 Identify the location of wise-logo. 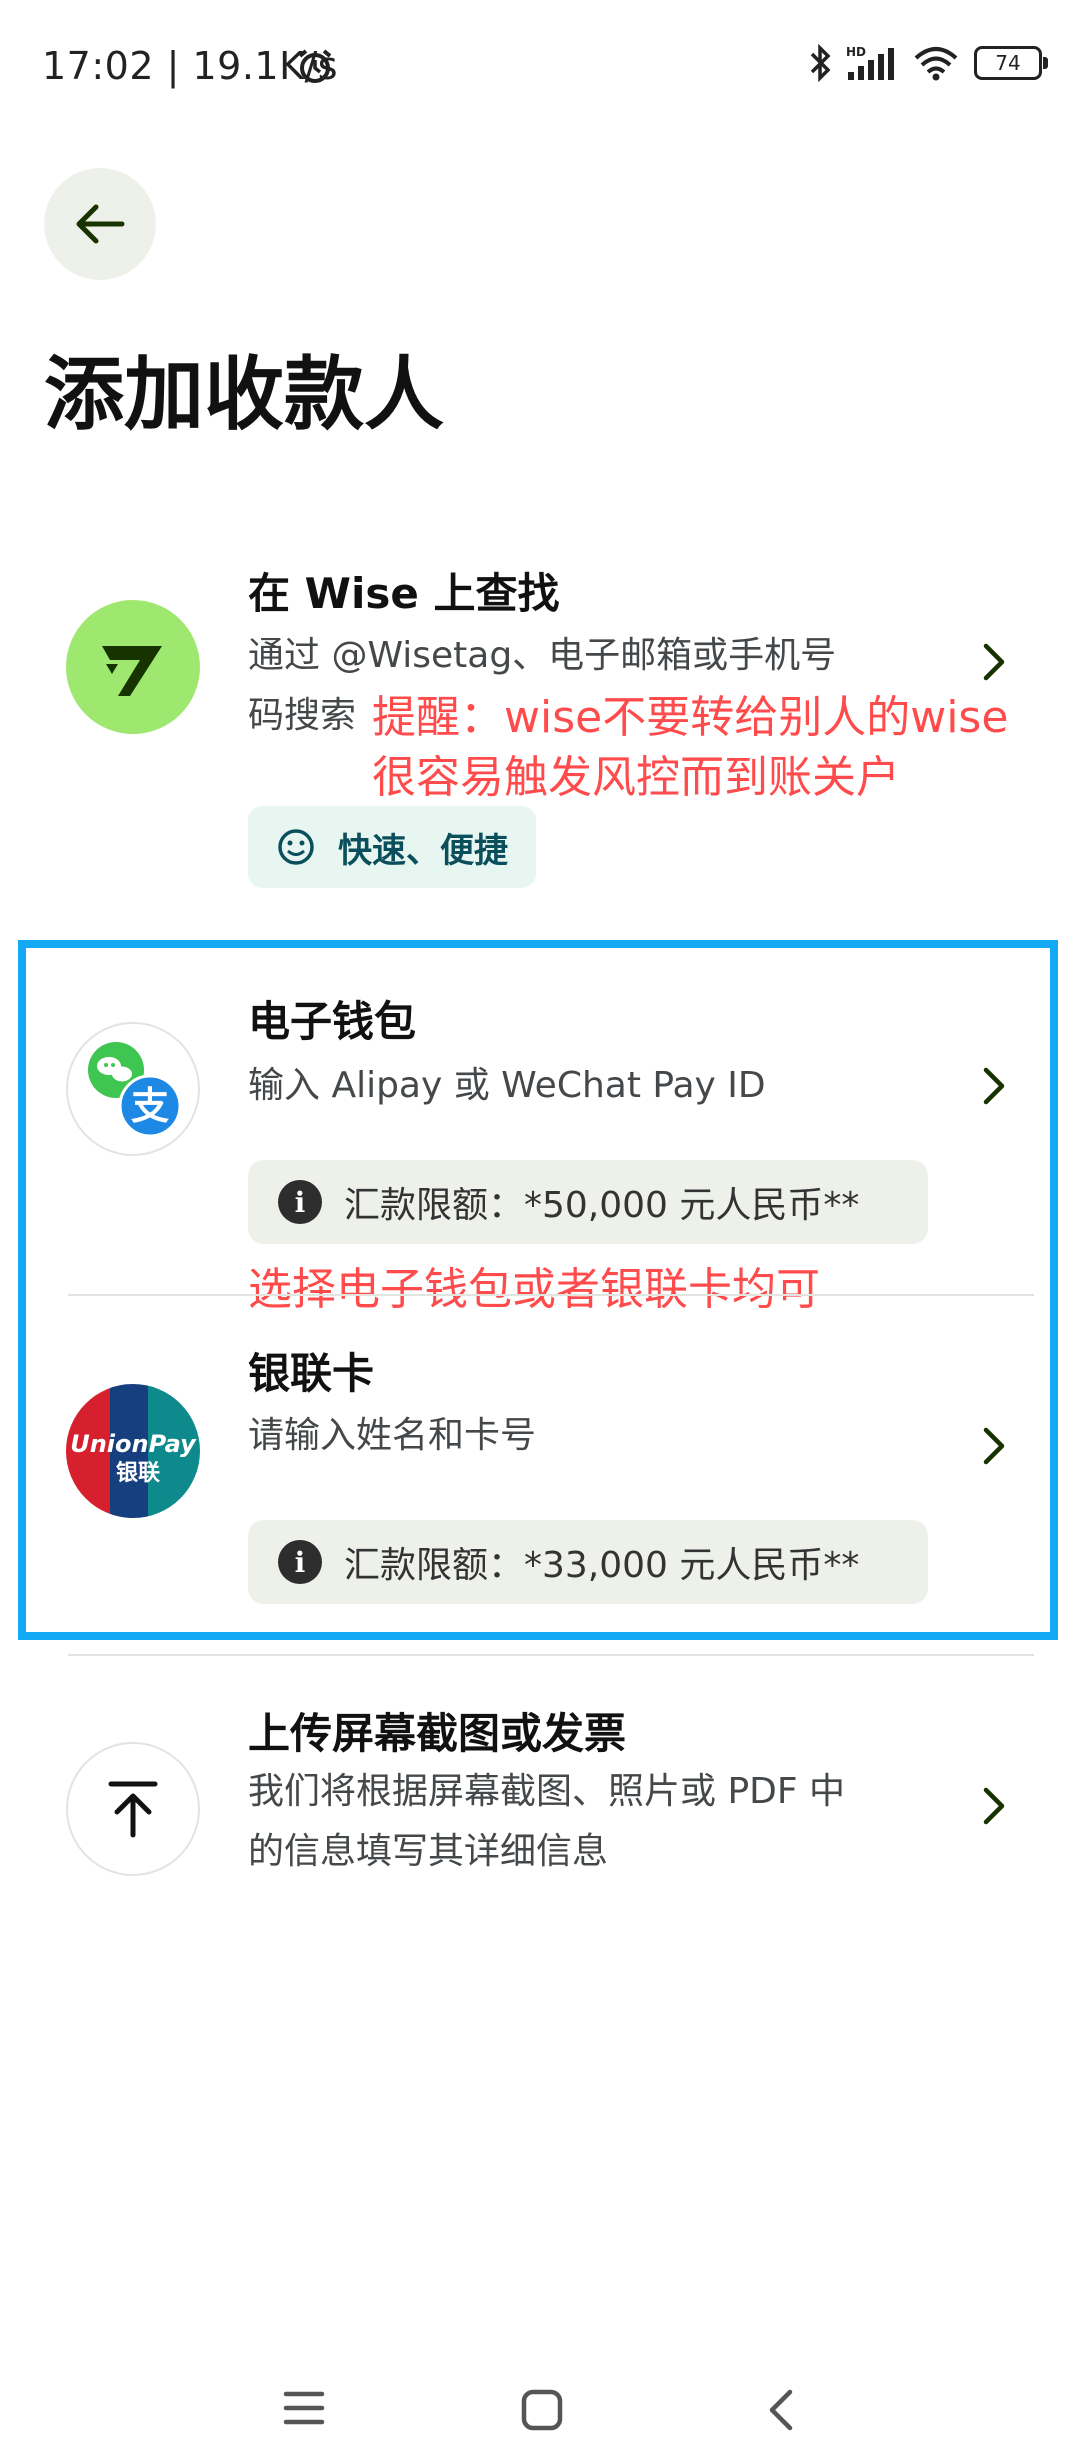
(133, 667).